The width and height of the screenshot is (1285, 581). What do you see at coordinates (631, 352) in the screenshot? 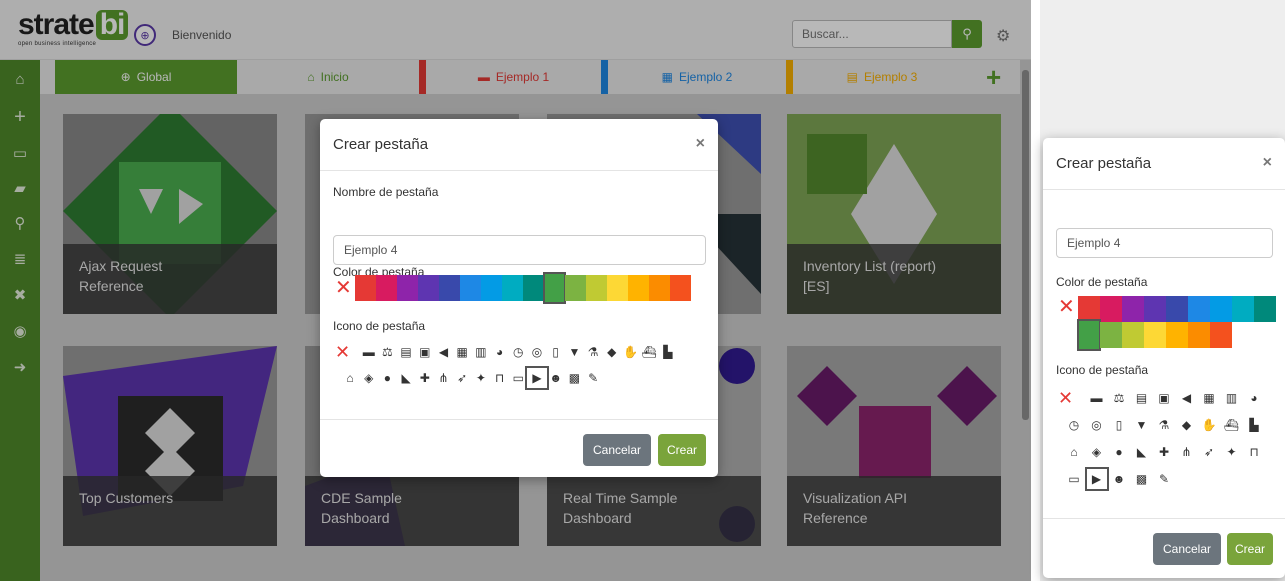
I see `handshake-icon: ✋` at bounding box center [631, 352].